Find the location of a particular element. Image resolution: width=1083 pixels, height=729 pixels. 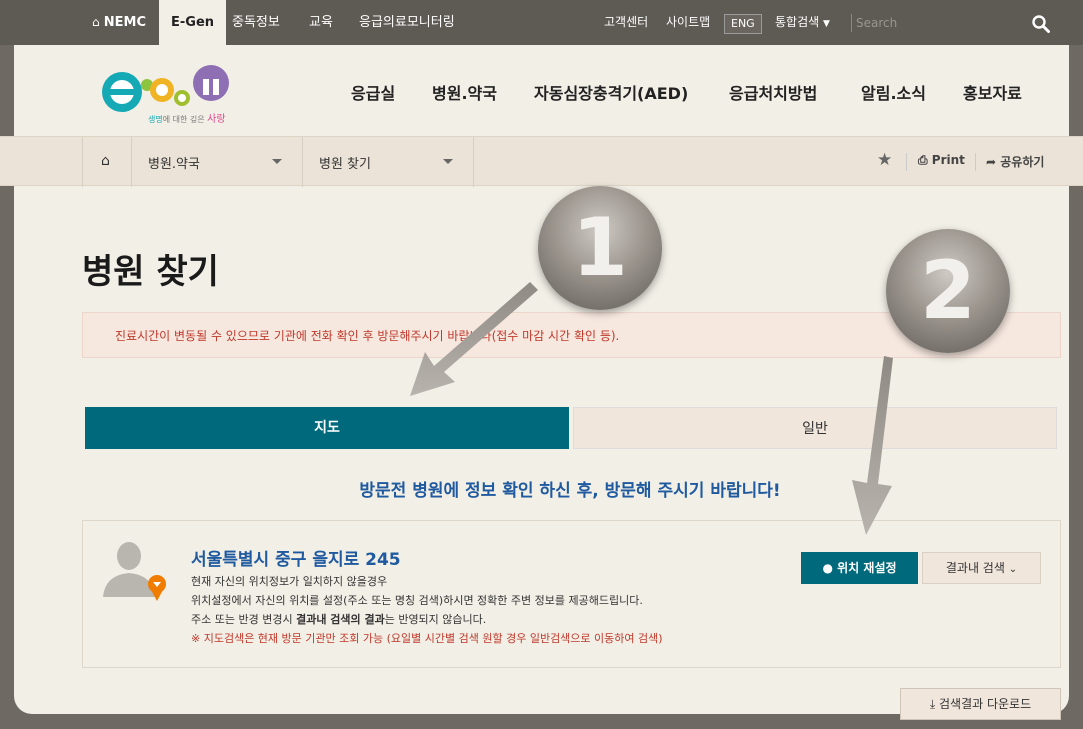

page-title: 병원 찾기 is located at coordinates (150, 272).